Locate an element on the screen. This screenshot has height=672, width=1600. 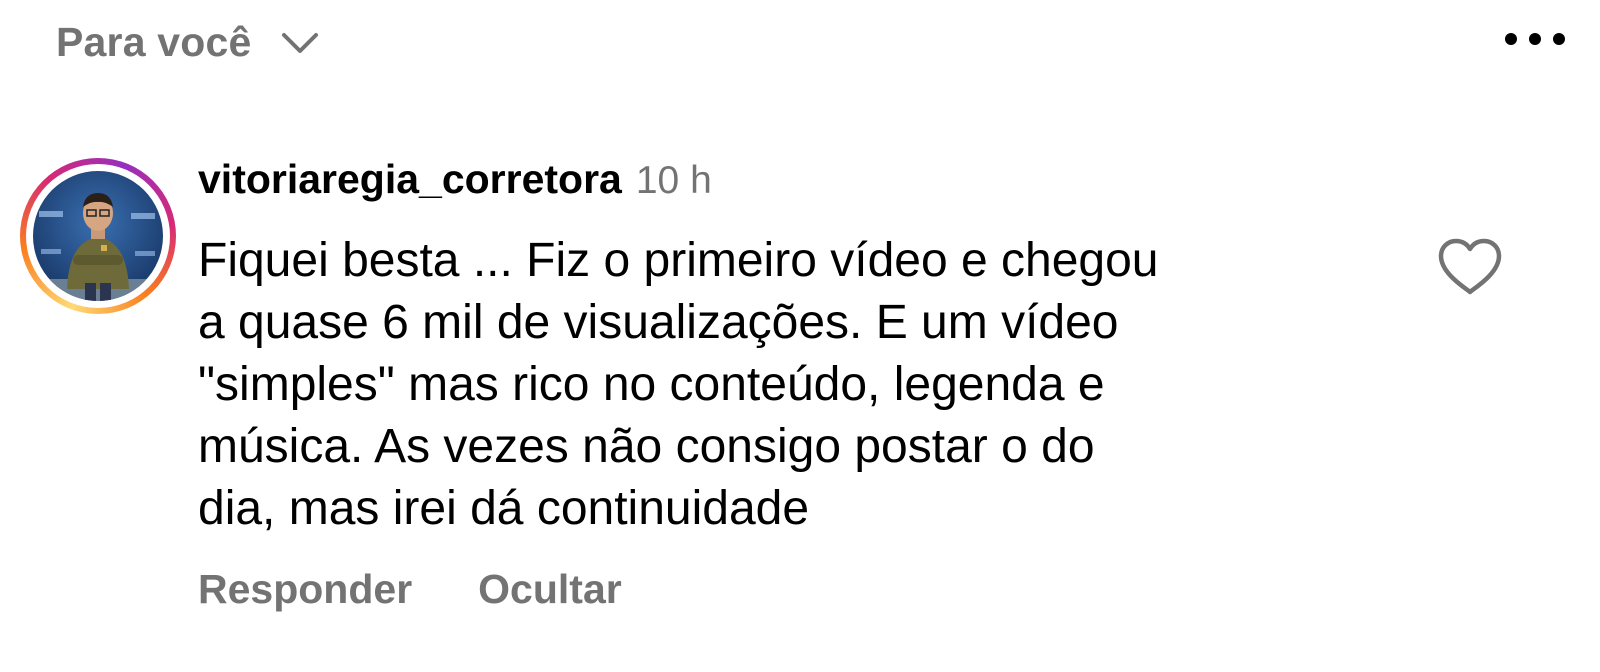
comment-username: vitoriaregia_corretora is located at coordinates (410, 179).